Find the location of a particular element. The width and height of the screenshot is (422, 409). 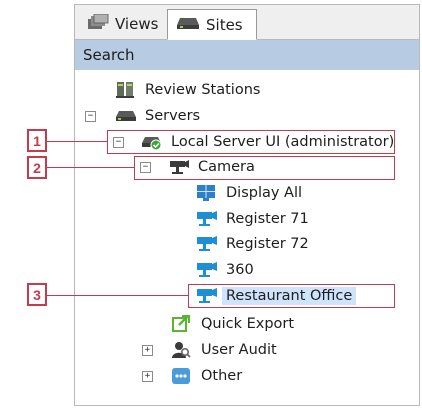

callout-1-number: 1 is located at coordinates (37, 140).